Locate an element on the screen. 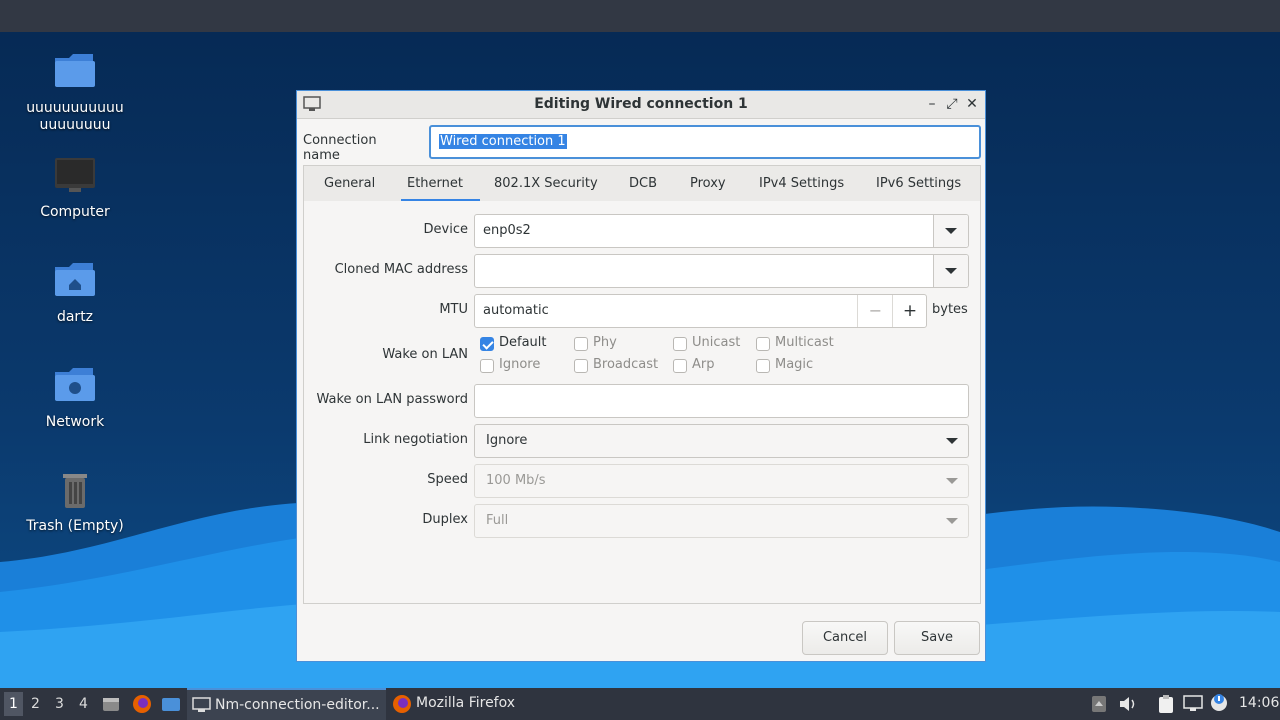  folder-icon is located at coordinates (75, 72).